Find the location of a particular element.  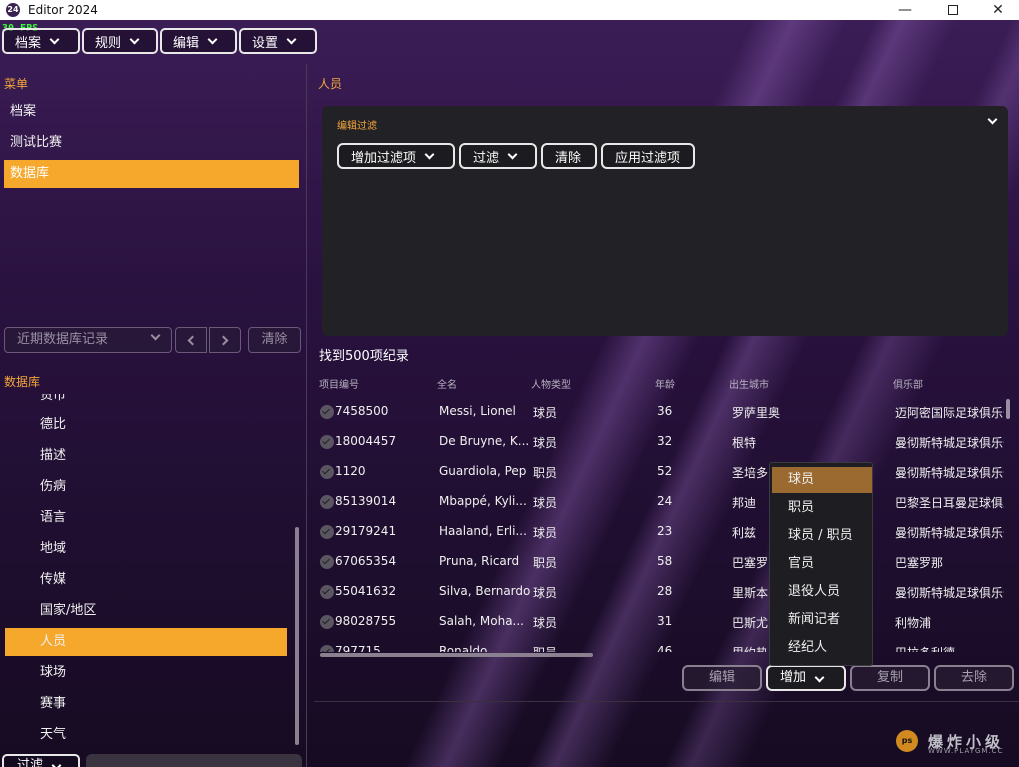

watermark-url: WWW.PLAYGM.CC is located at coordinates (966, 751).